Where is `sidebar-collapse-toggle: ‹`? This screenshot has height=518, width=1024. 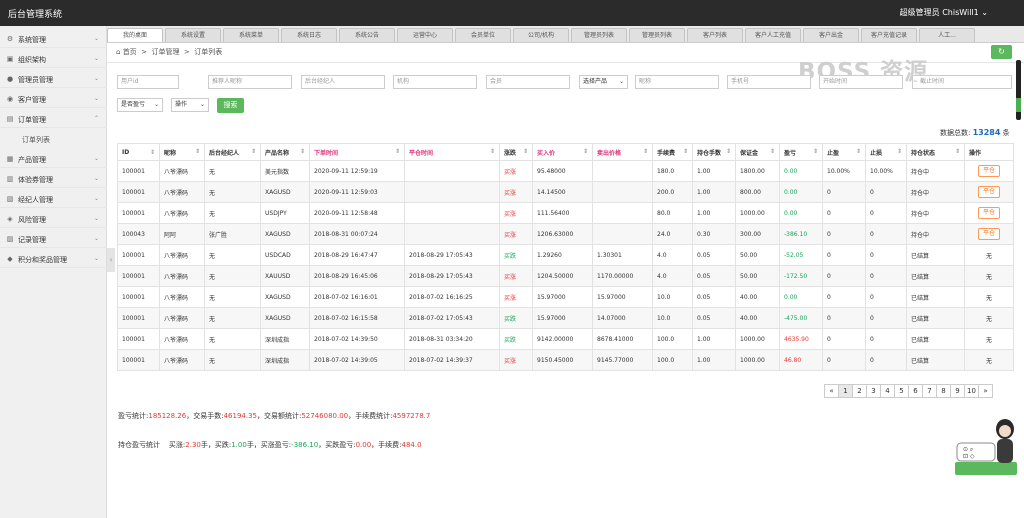 sidebar-collapse-toggle: ‹ is located at coordinates (111, 260).